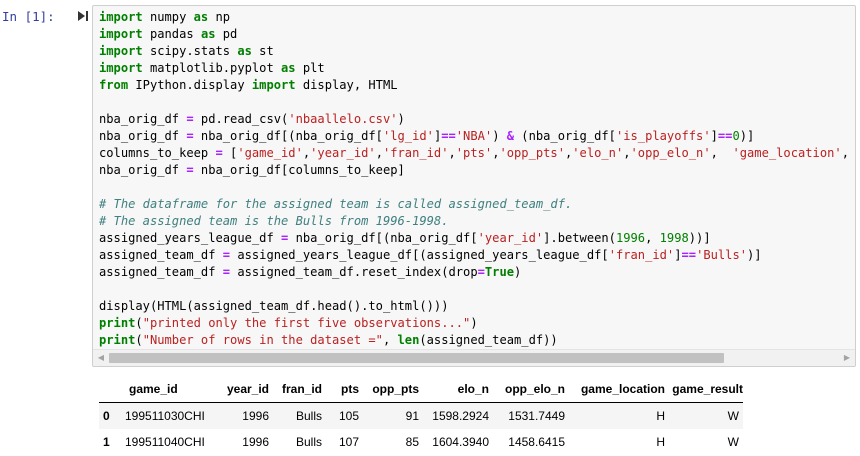 This screenshot has height=456, width=860. I want to click on scroll-left-arrow-icon: ◀, so click(101, 358).